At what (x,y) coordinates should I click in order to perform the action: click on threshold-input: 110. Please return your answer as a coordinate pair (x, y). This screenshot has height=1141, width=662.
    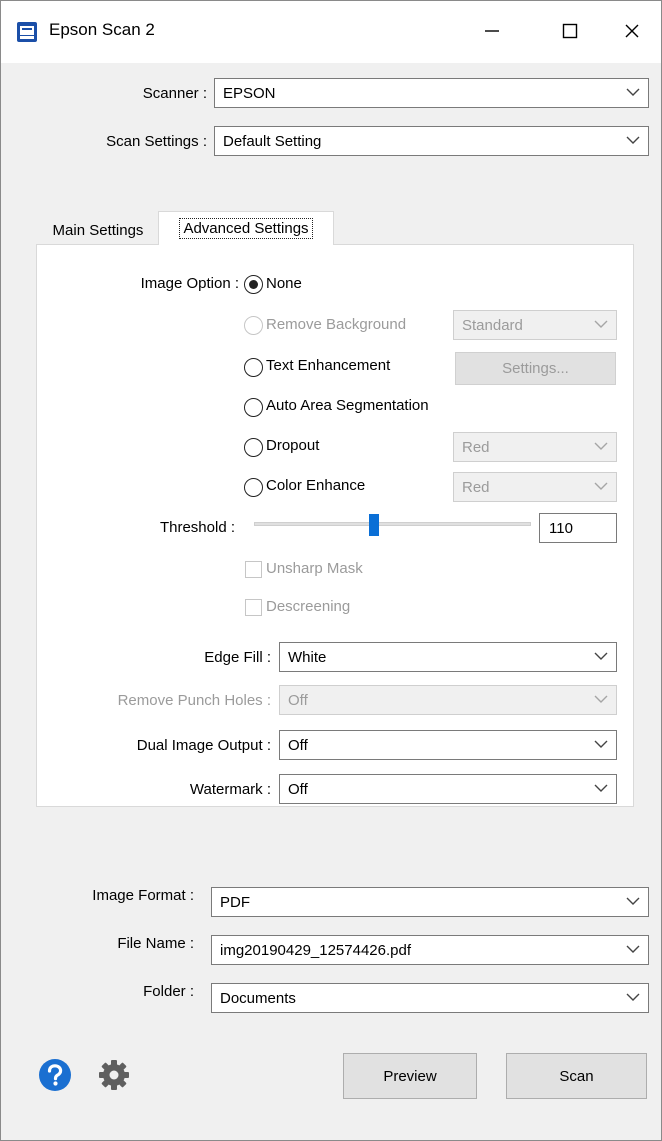
    Looking at the image, I should click on (578, 528).